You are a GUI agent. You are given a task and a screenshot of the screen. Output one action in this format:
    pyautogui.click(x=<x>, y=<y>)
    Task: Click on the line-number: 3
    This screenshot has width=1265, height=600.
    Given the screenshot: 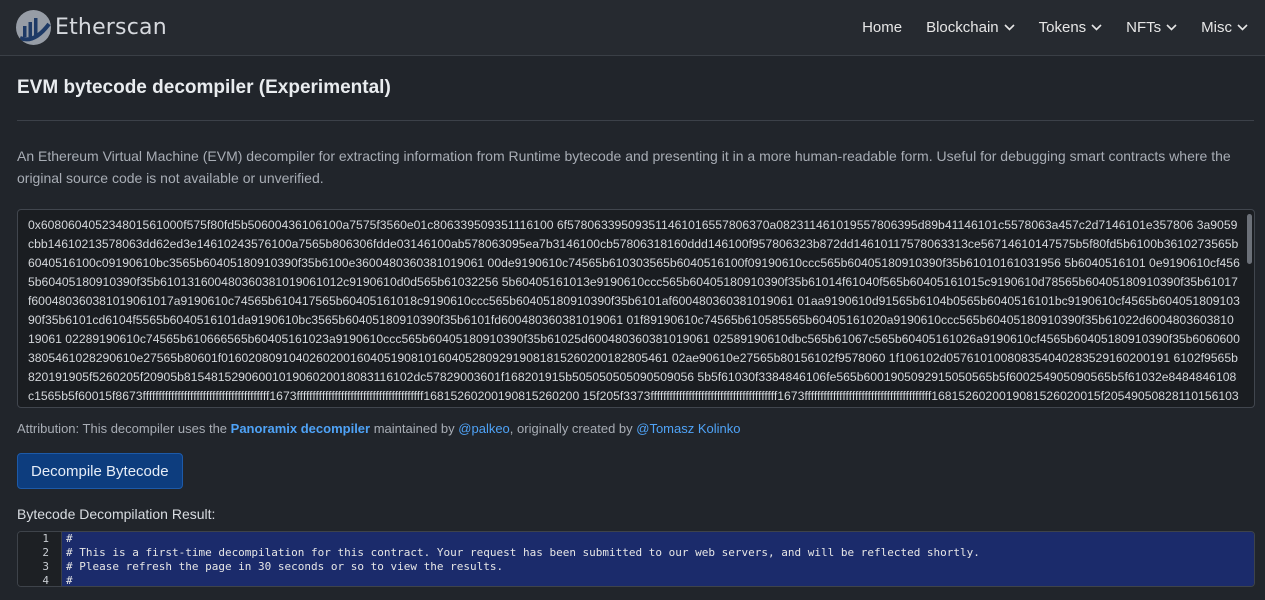 What is the action you would take?
    pyautogui.click(x=40, y=567)
    